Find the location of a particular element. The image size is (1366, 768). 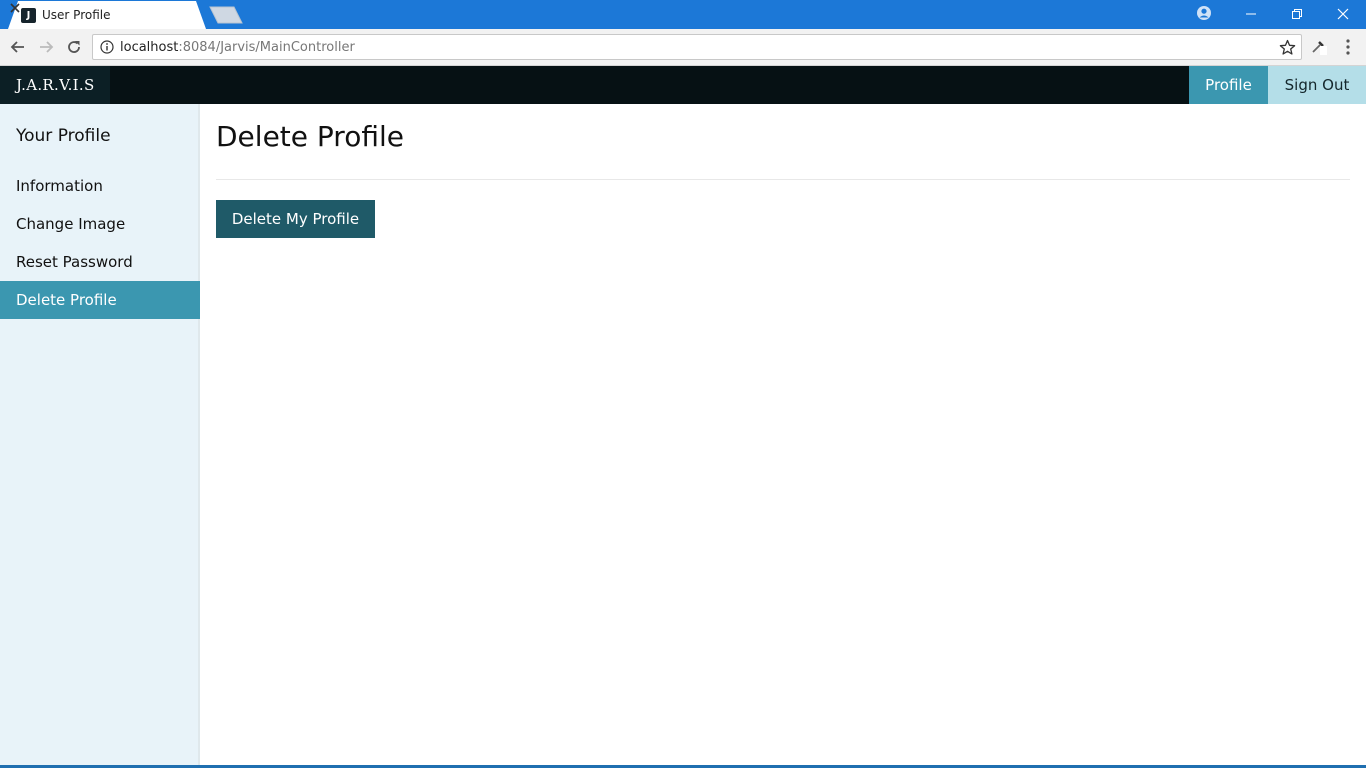

minimize-button is located at coordinates (1251, 14).